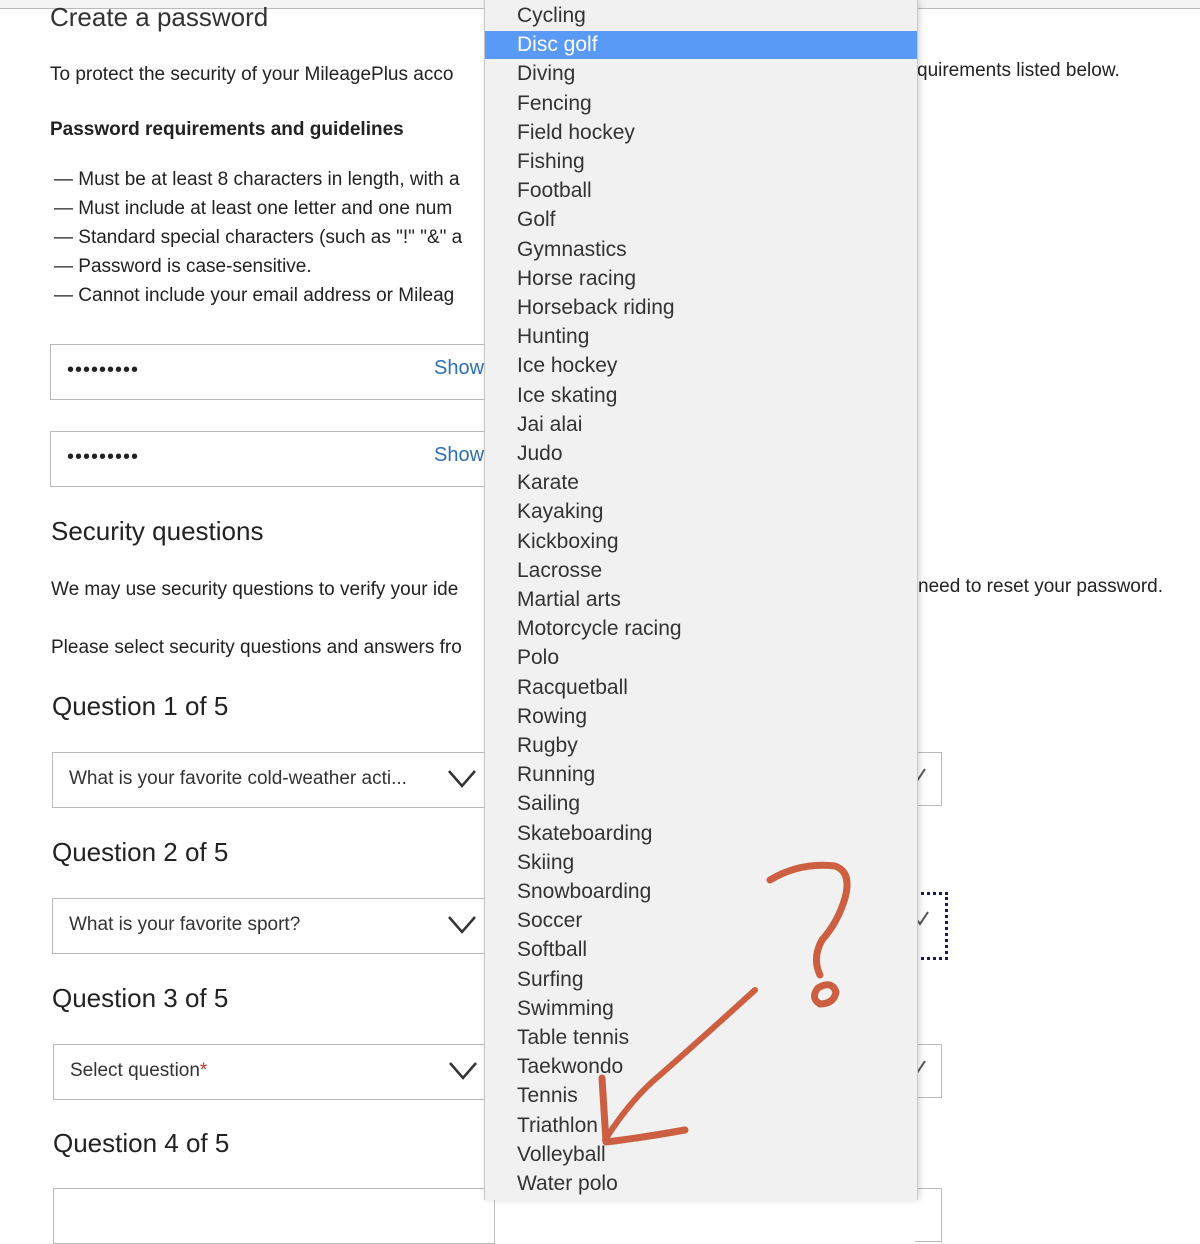 The height and width of the screenshot is (1244, 1200). Describe the element at coordinates (926, 1071) in the screenshot. I see `answer-3-field-edge` at that location.